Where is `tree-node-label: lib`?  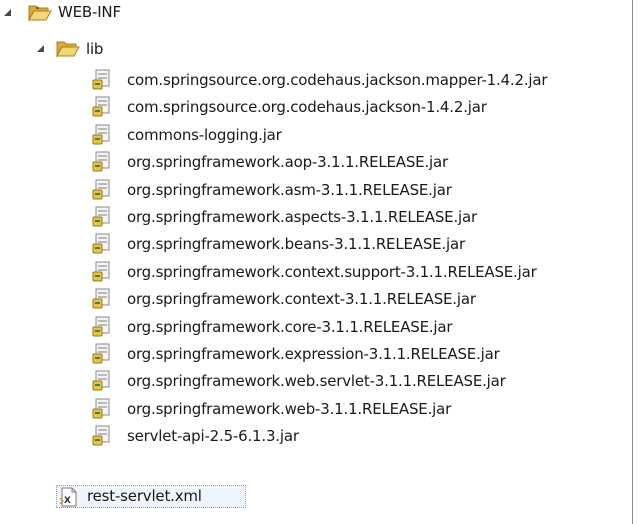 tree-node-label: lib is located at coordinates (95, 49).